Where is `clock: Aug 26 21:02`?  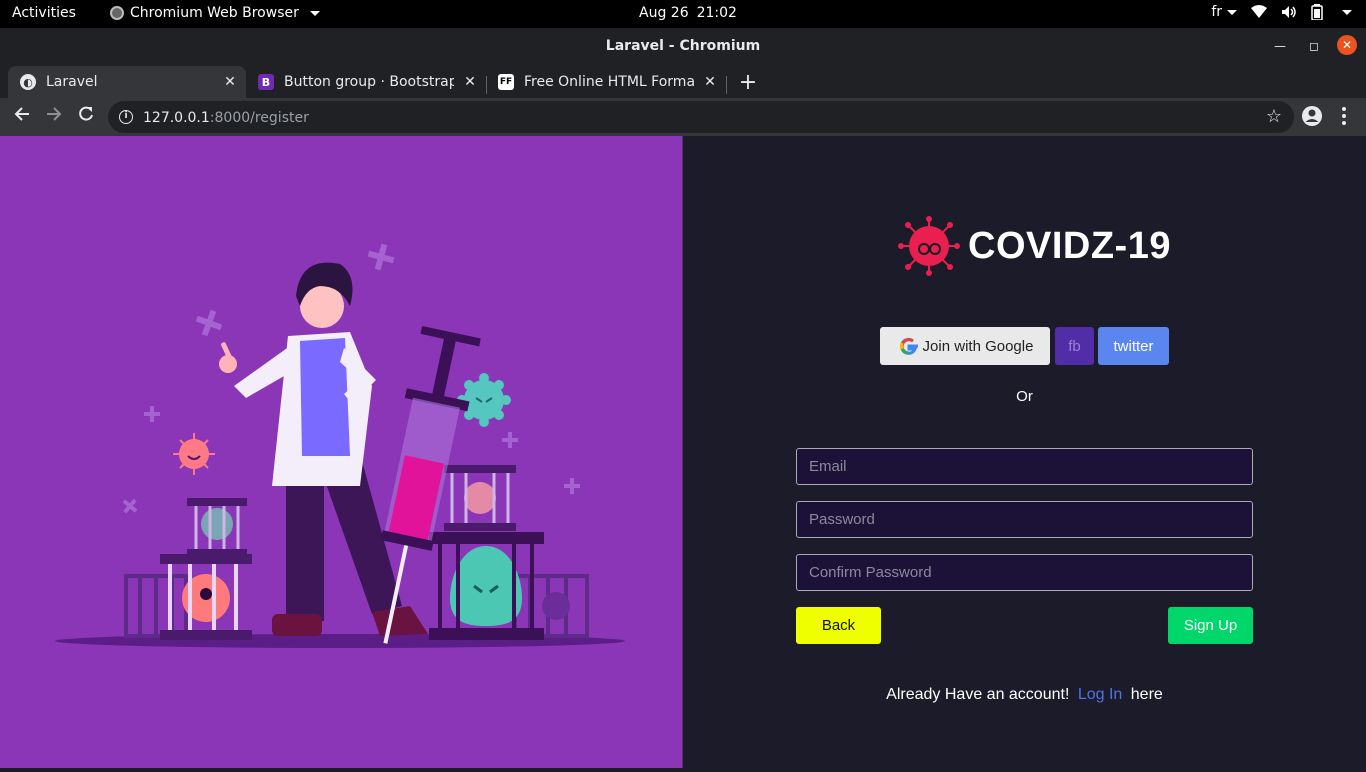
clock: Aug 26 21:02 is located at coordinates (692, 13).